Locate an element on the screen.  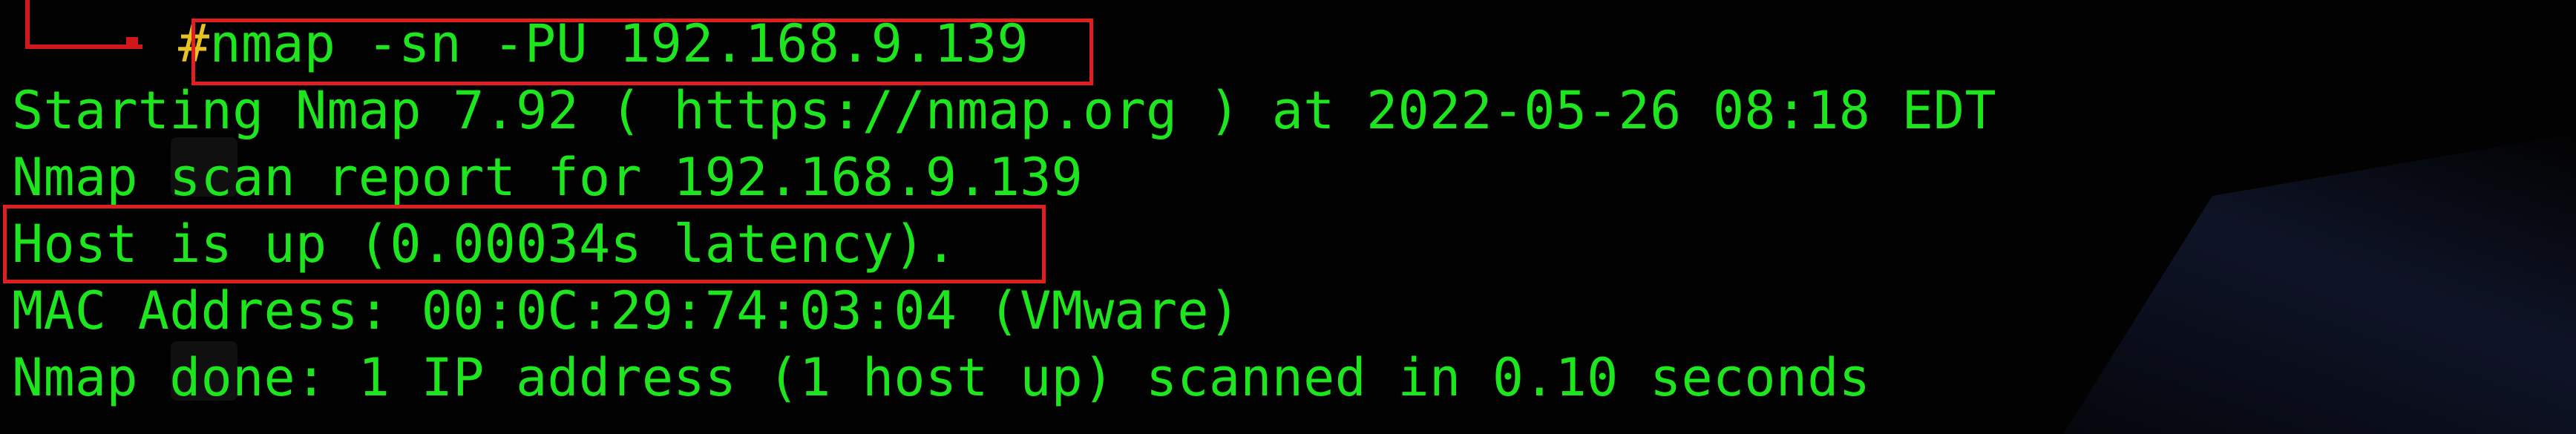
output-line-scan-report: Nmap scan report for 192.168.9.139 is located at coordinates (548, 178).